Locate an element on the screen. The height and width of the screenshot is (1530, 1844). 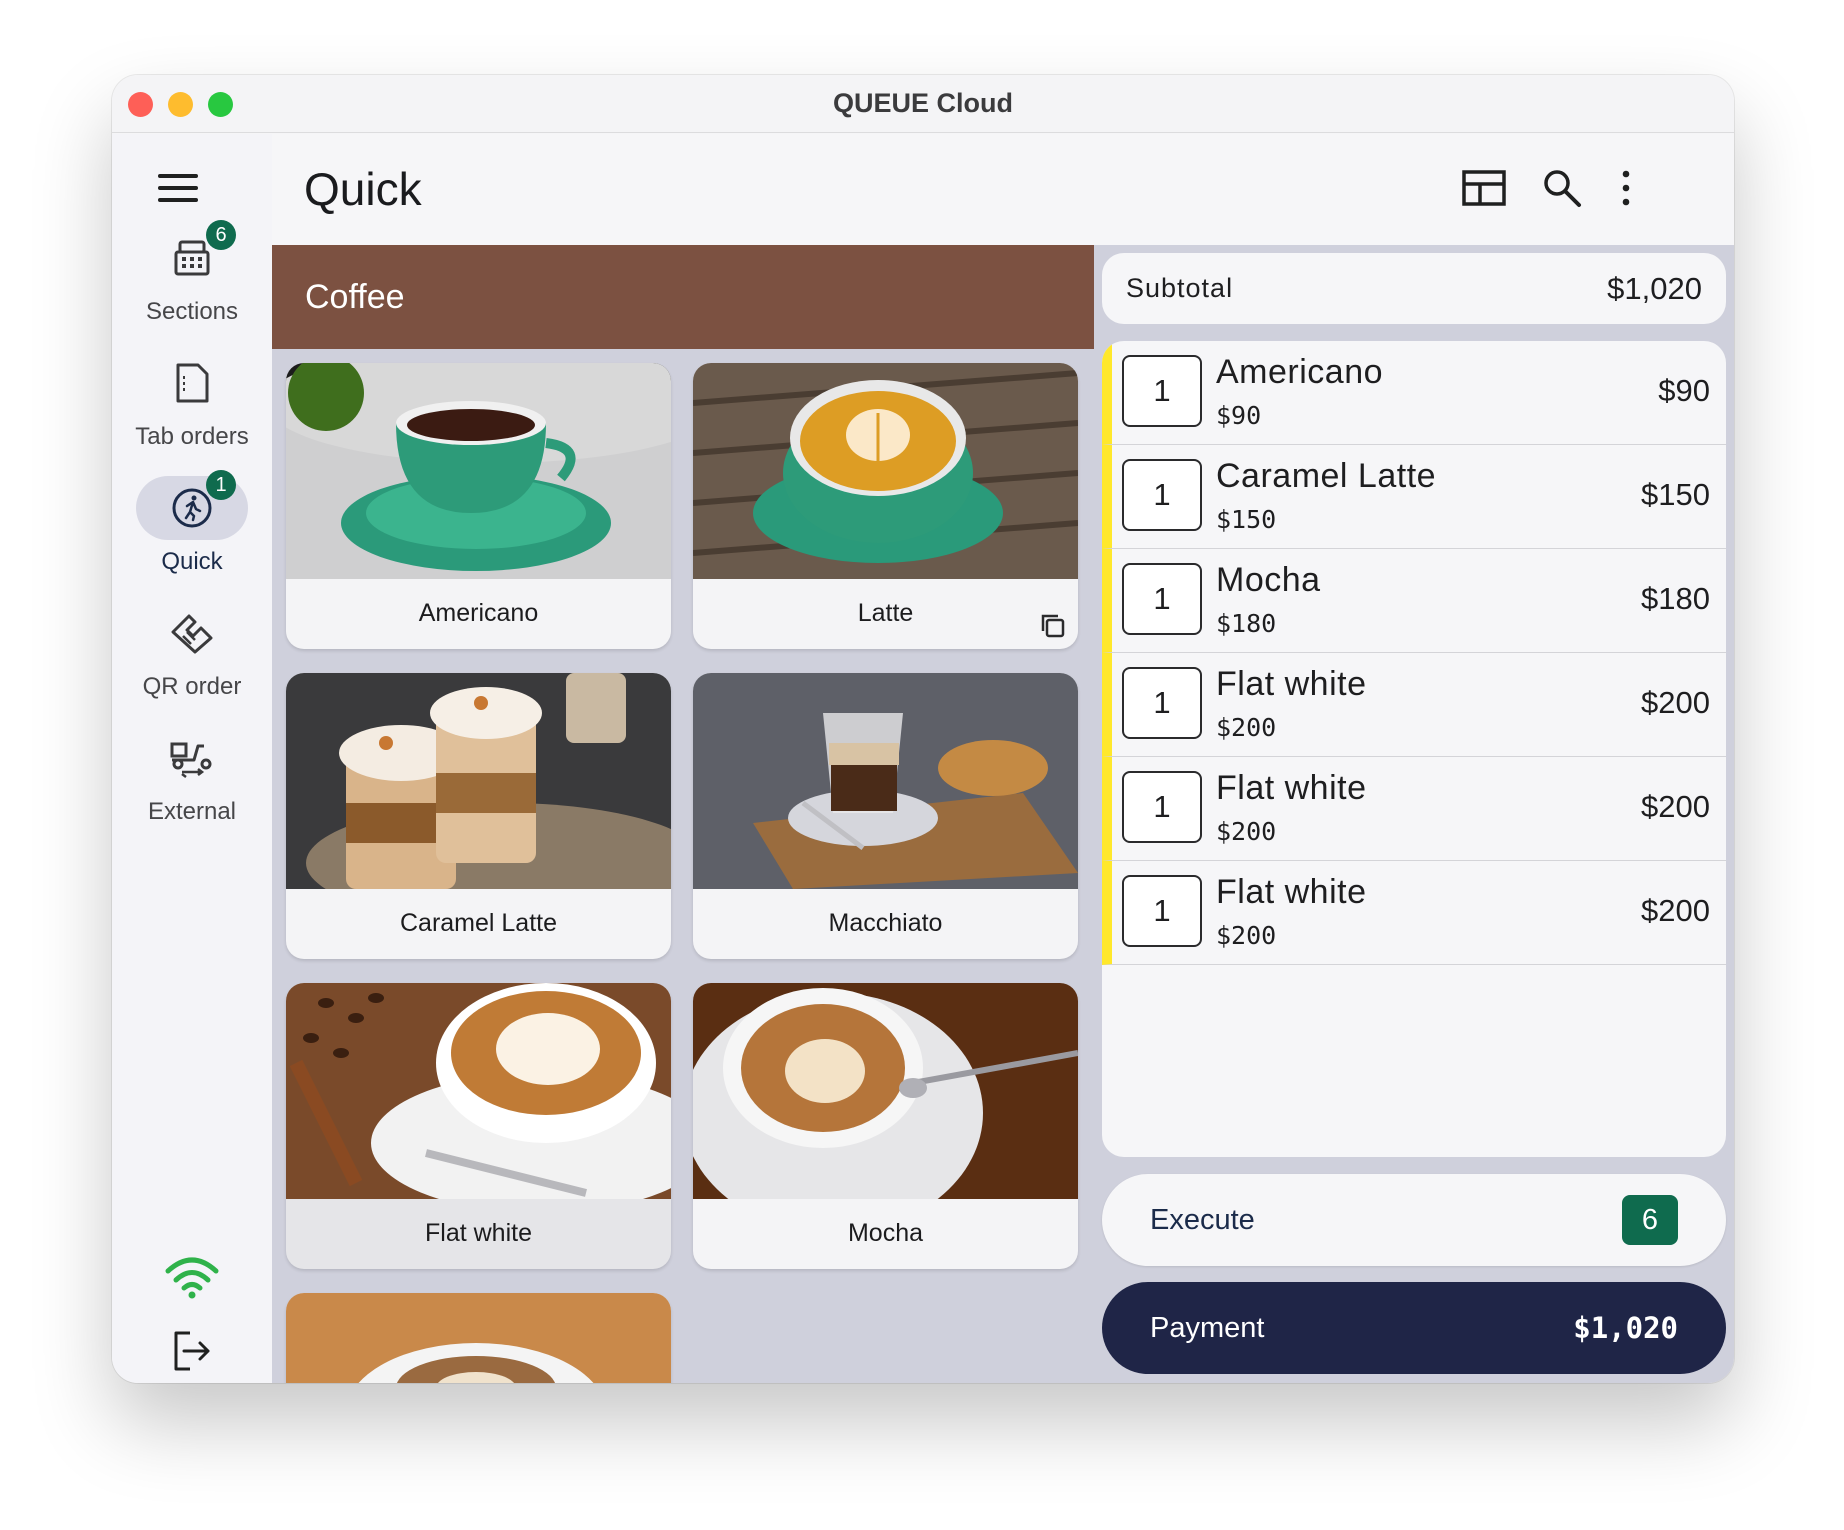
category-header: Coffee is located at coordinates (683, 297).